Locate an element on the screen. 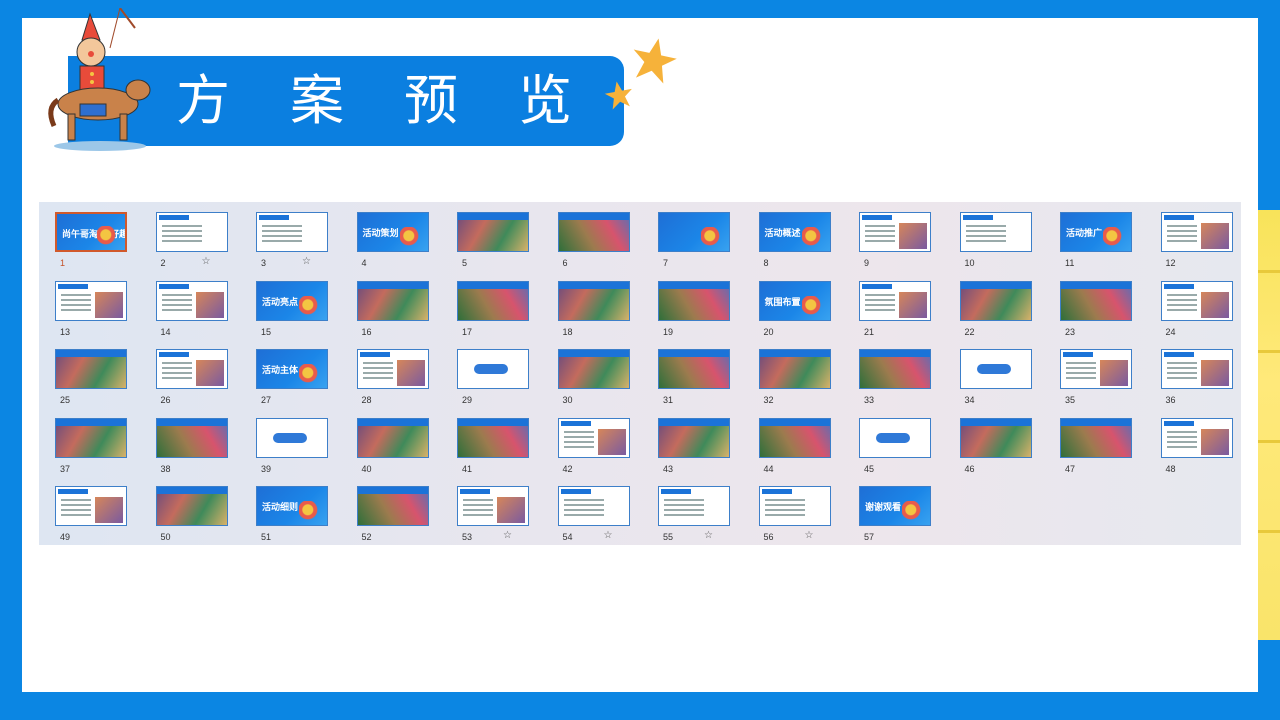  slide-thumbnail-4: 活动策划 4 is located at coordinates (396, 242).